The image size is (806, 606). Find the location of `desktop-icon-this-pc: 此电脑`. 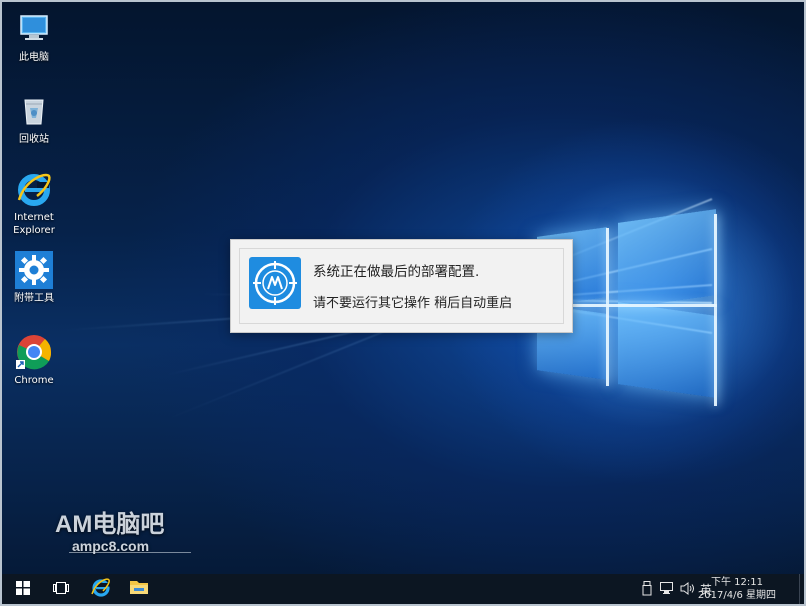

desktop-icon-this-pc: 此电脑 is located at coordinates (34, 37).